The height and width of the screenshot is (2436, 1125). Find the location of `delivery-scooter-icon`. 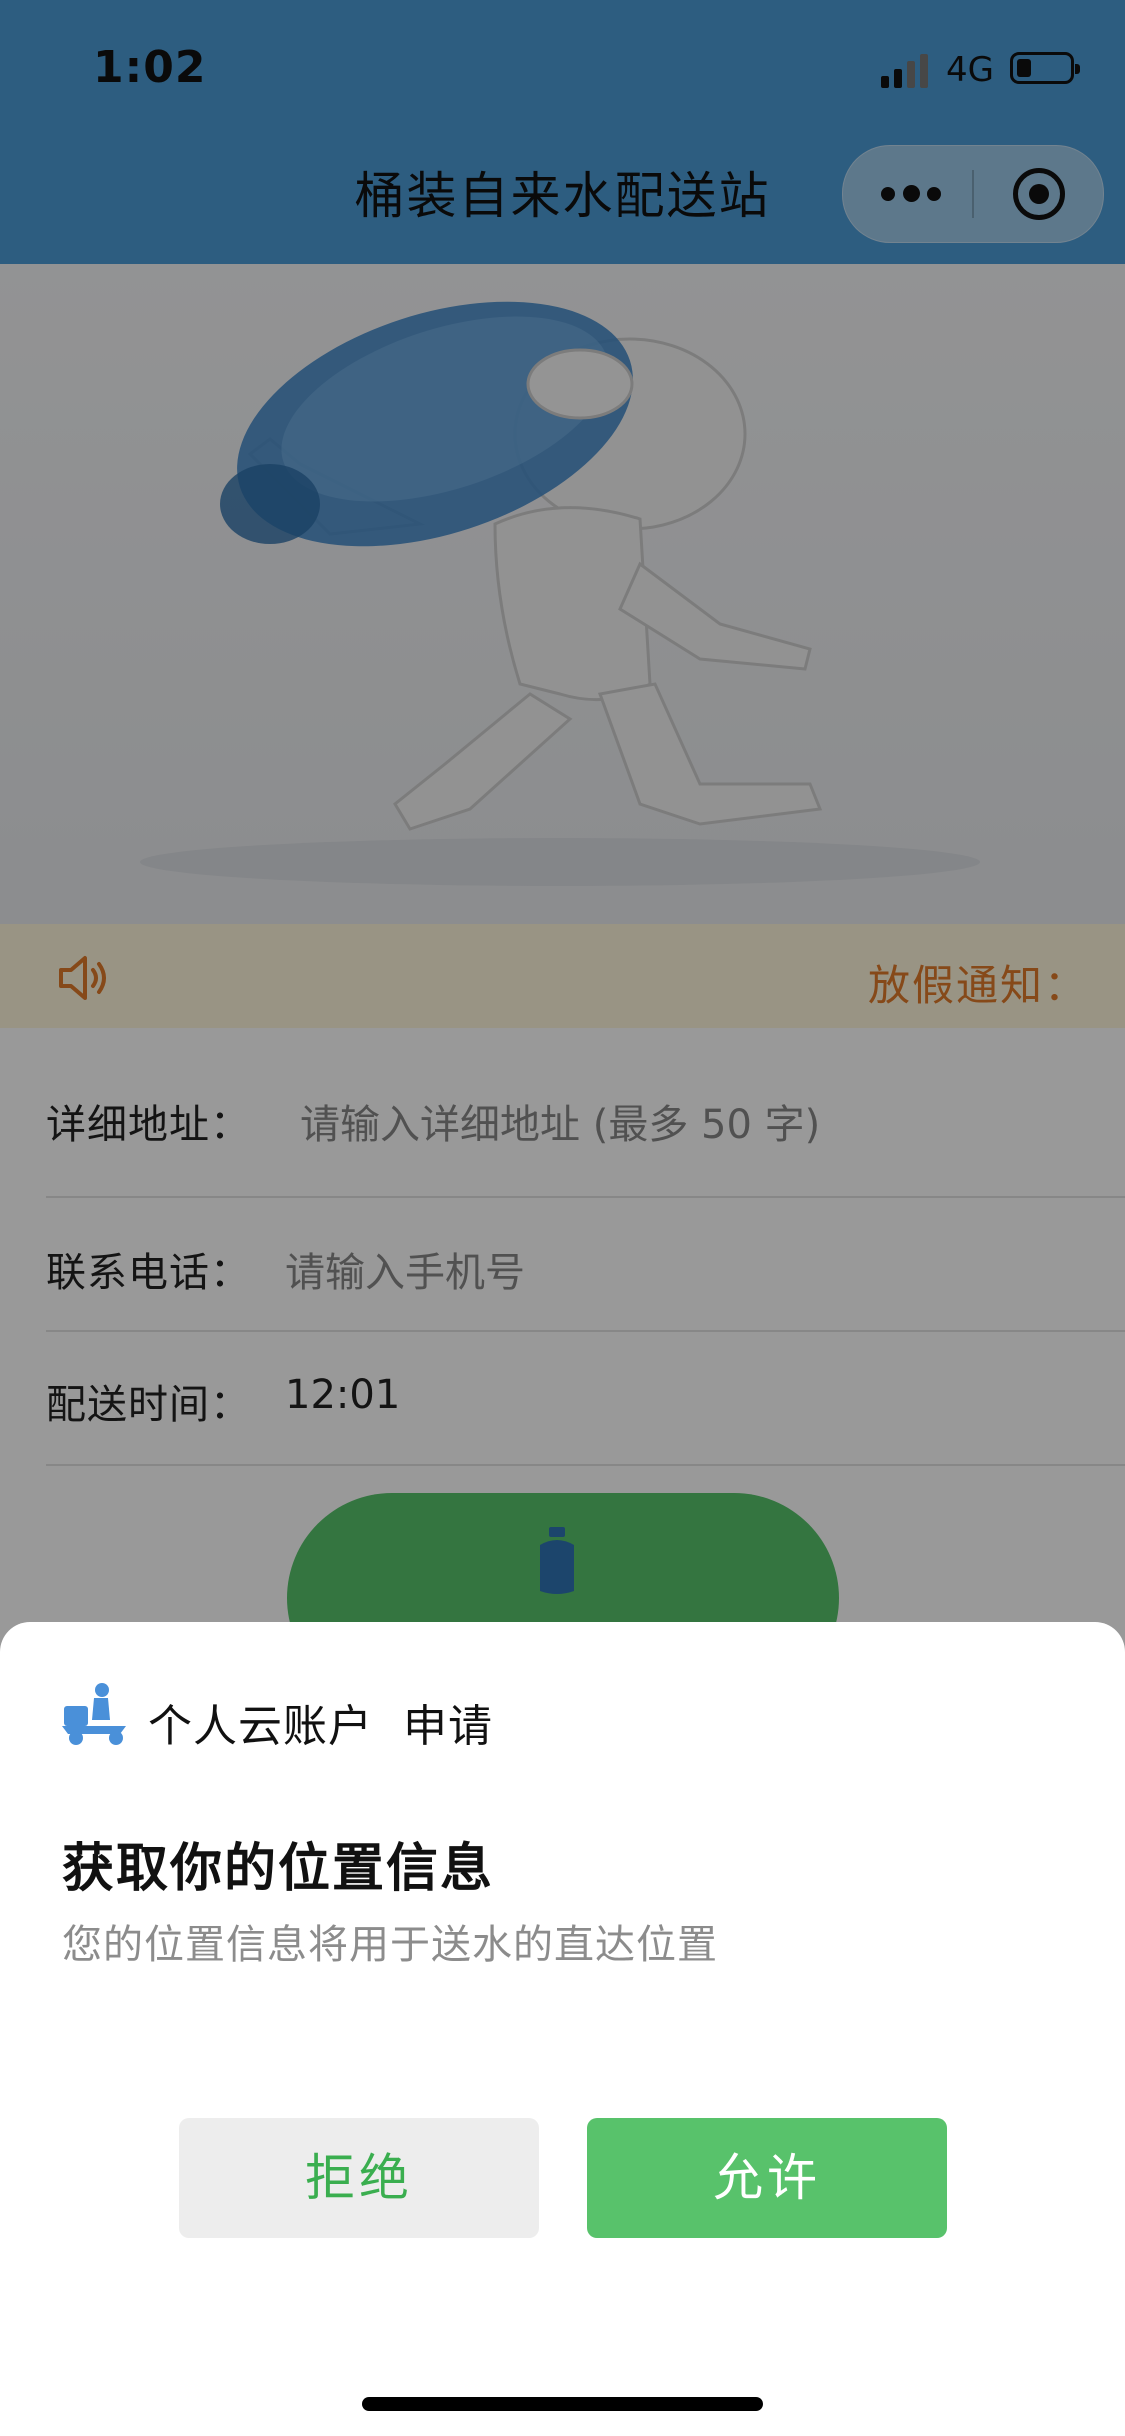

delivery-scooter-icon is located at coordinates (96, 1714).